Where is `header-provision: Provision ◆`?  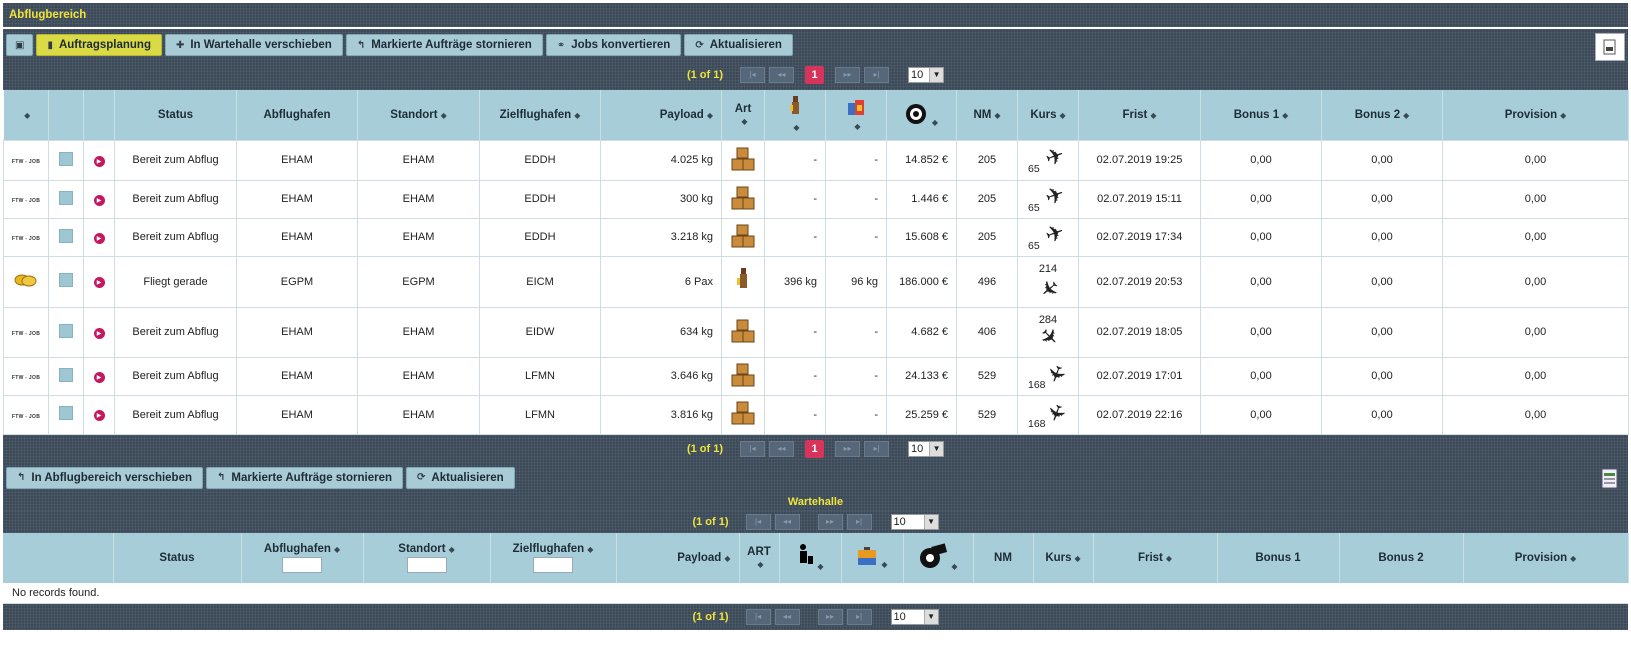
header-provision: Provision ◆ is located at coordinates (1535, 115).